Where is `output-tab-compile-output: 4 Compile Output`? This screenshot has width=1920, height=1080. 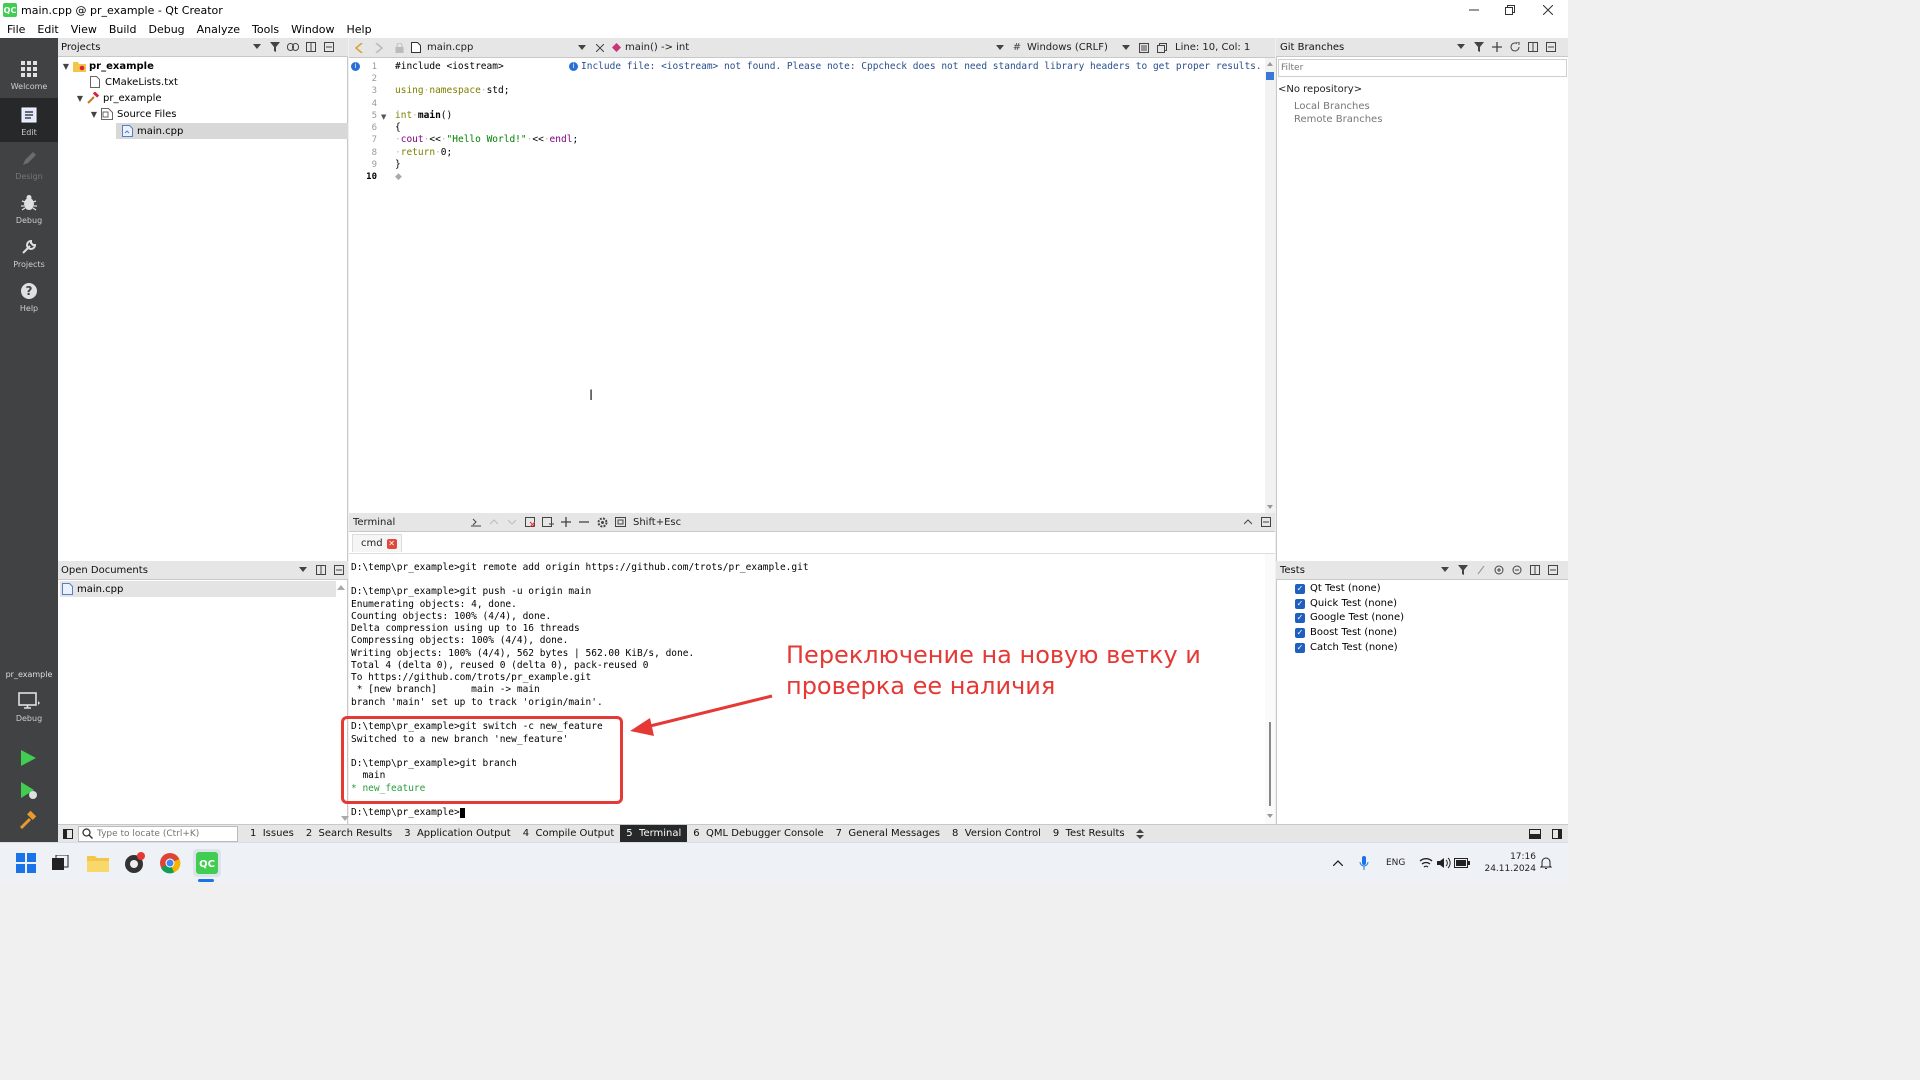
output-tab-compile-output: 4 Compile Output is located at coordinates (569, 834).